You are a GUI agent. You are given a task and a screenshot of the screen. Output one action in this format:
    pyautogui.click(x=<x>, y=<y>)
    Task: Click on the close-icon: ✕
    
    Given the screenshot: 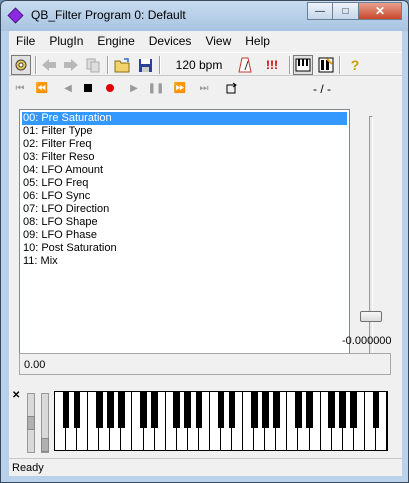 What is the action you would take?
    pyautogui.click(x=16, y=395)
    